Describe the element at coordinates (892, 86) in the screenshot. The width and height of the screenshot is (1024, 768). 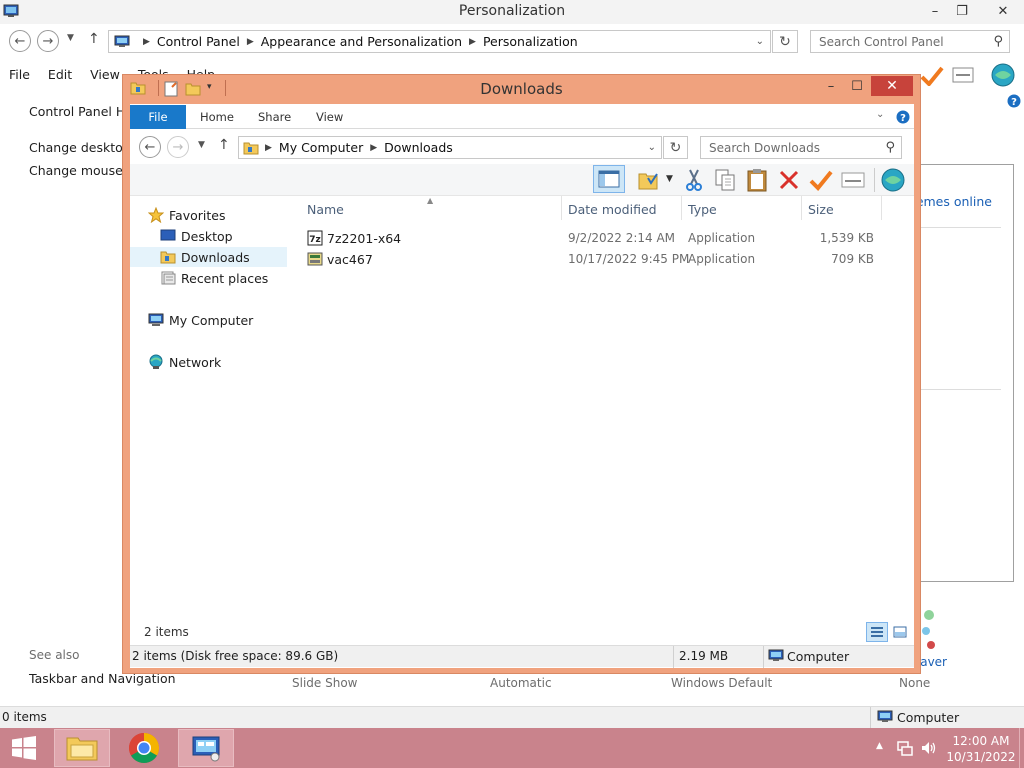
I see `explorer-close-button: ✕` at that location.